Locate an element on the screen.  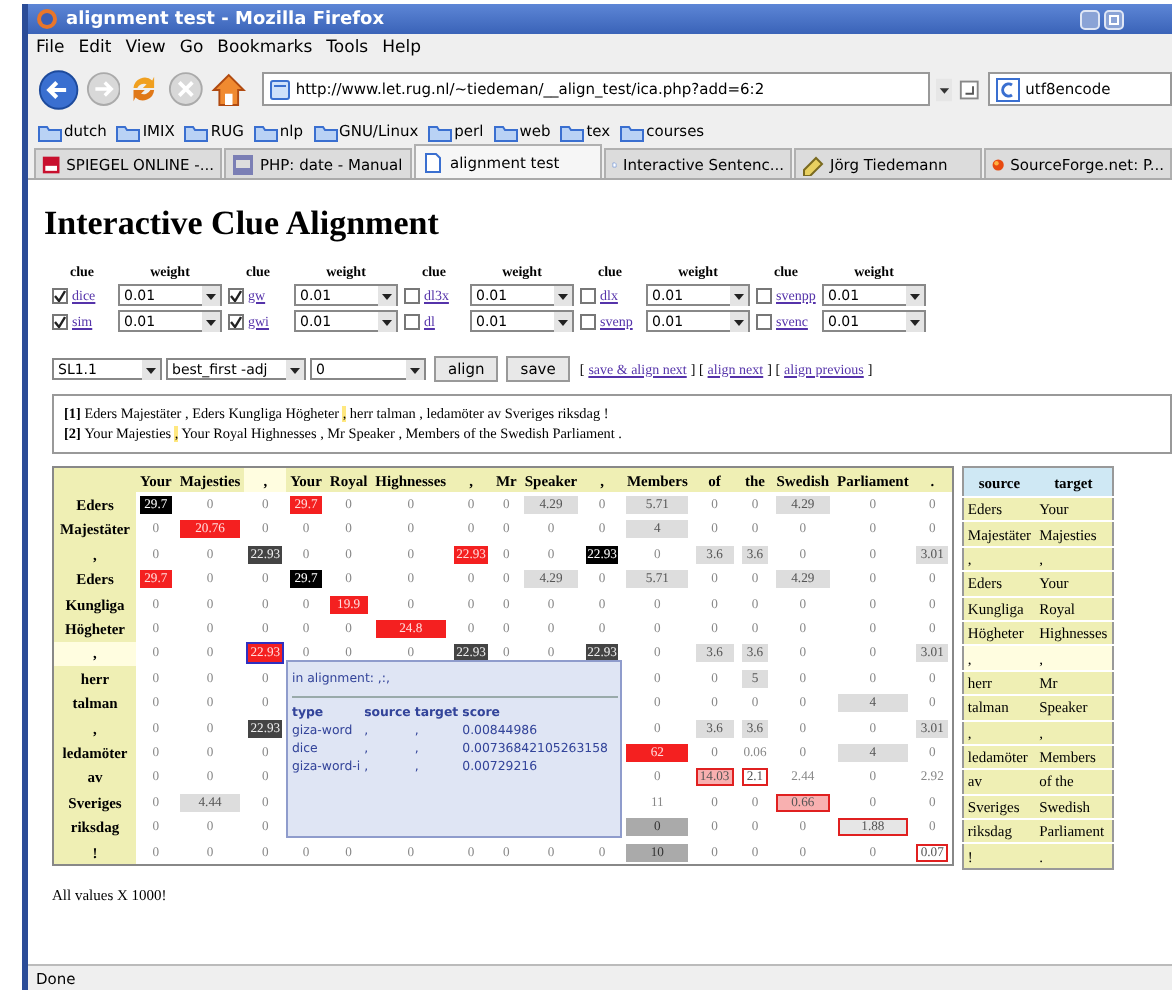
page-heading: Interactive Clue Alignment is located at coordinates (242, 224).